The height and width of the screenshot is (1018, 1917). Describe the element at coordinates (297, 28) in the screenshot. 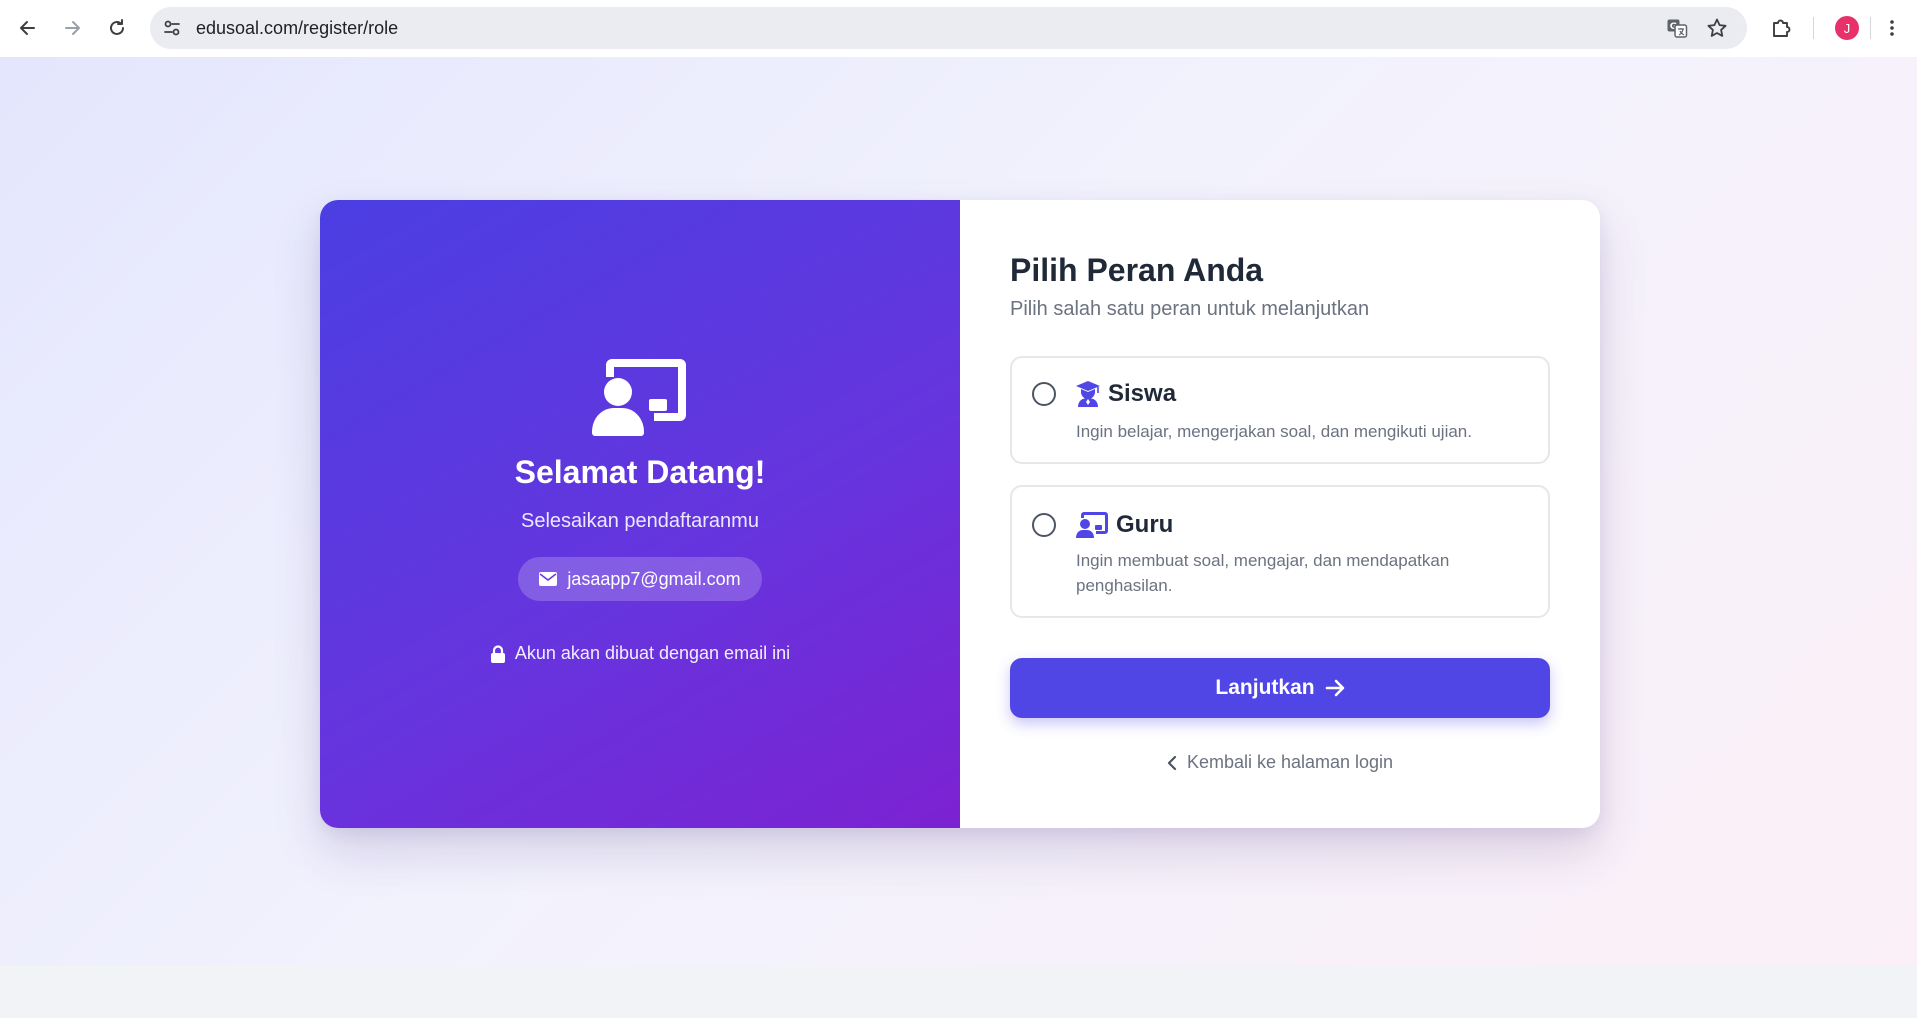

I see `url-text: edusoal.com/register/role` at that location.